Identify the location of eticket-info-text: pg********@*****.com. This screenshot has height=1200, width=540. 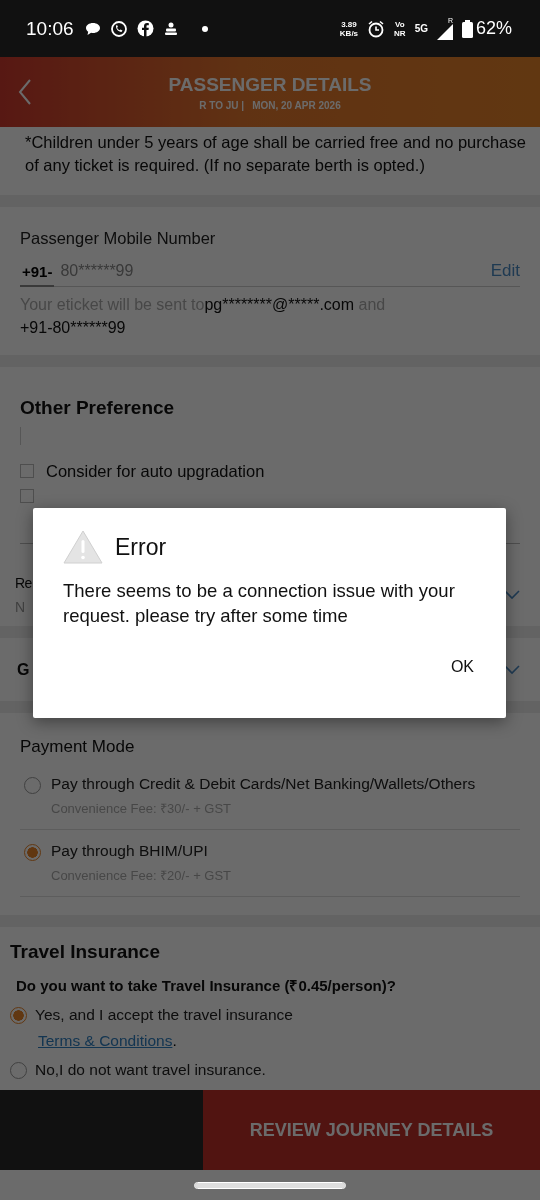
(279, 304).